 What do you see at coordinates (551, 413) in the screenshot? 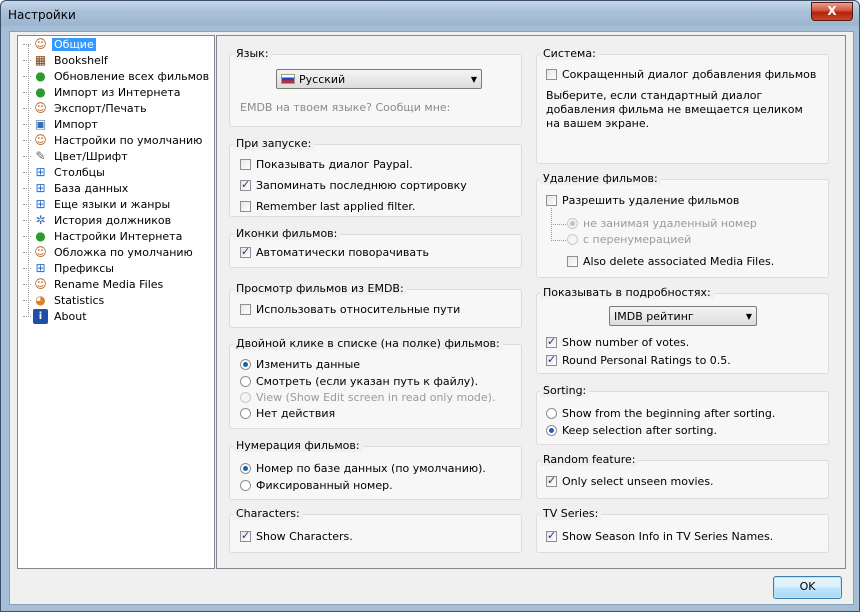
I see `sort-from-beginning-radio` at bounding box center [551, 413].